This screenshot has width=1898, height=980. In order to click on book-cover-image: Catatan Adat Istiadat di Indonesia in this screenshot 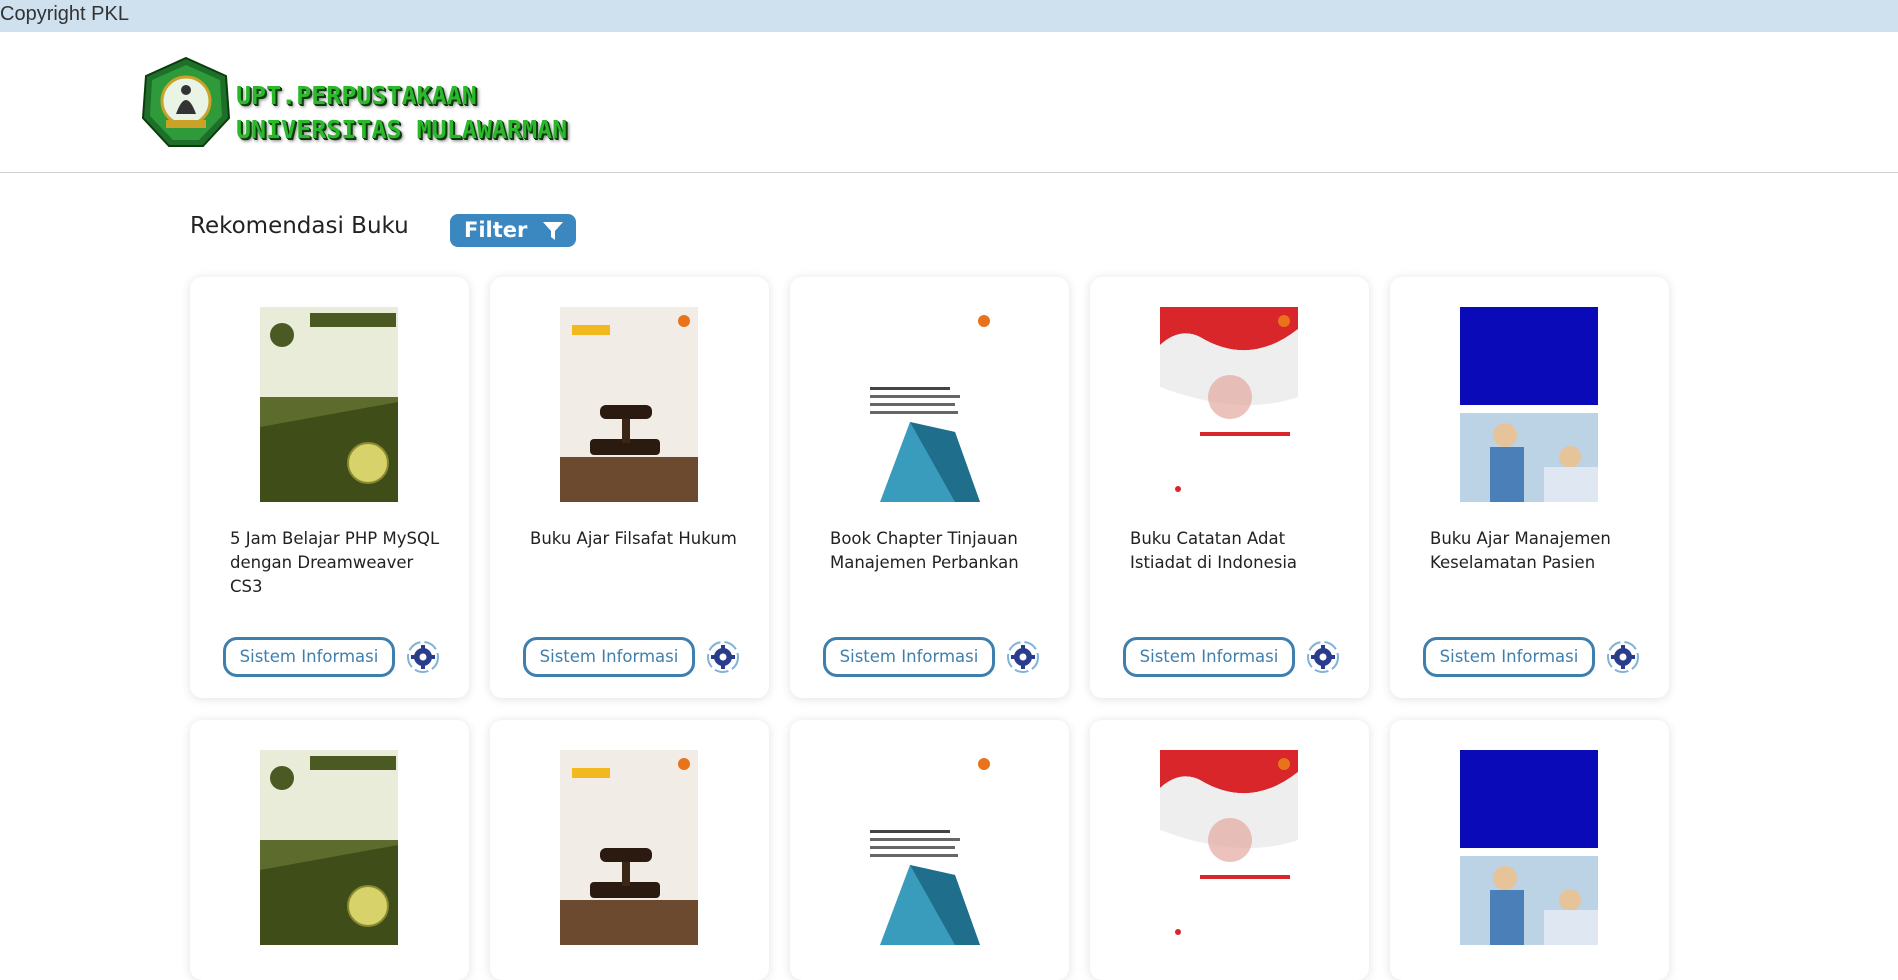, I will do `click(1229, 404)`.